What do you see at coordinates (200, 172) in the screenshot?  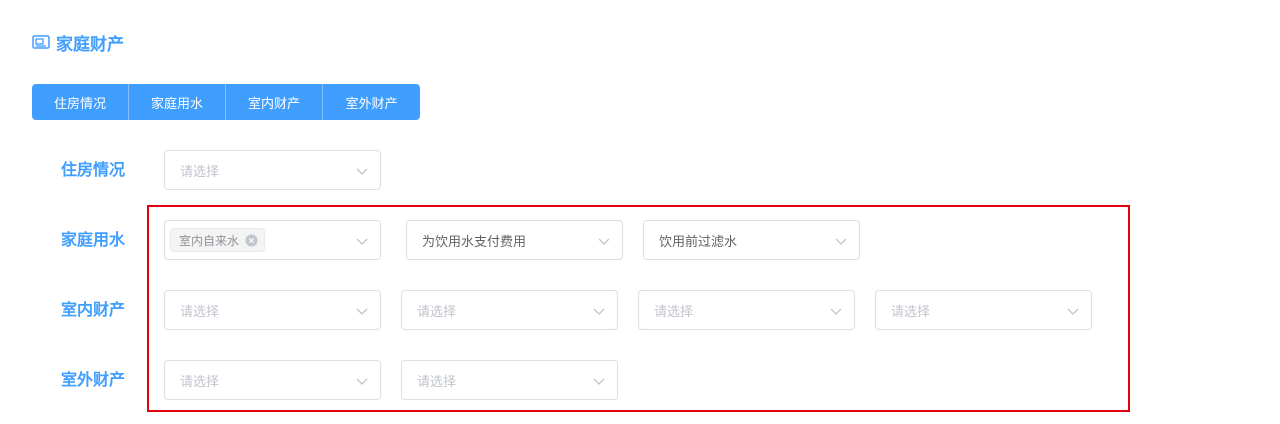 I see `select-placeholder: 请选择` at bounding box center [200, 172].